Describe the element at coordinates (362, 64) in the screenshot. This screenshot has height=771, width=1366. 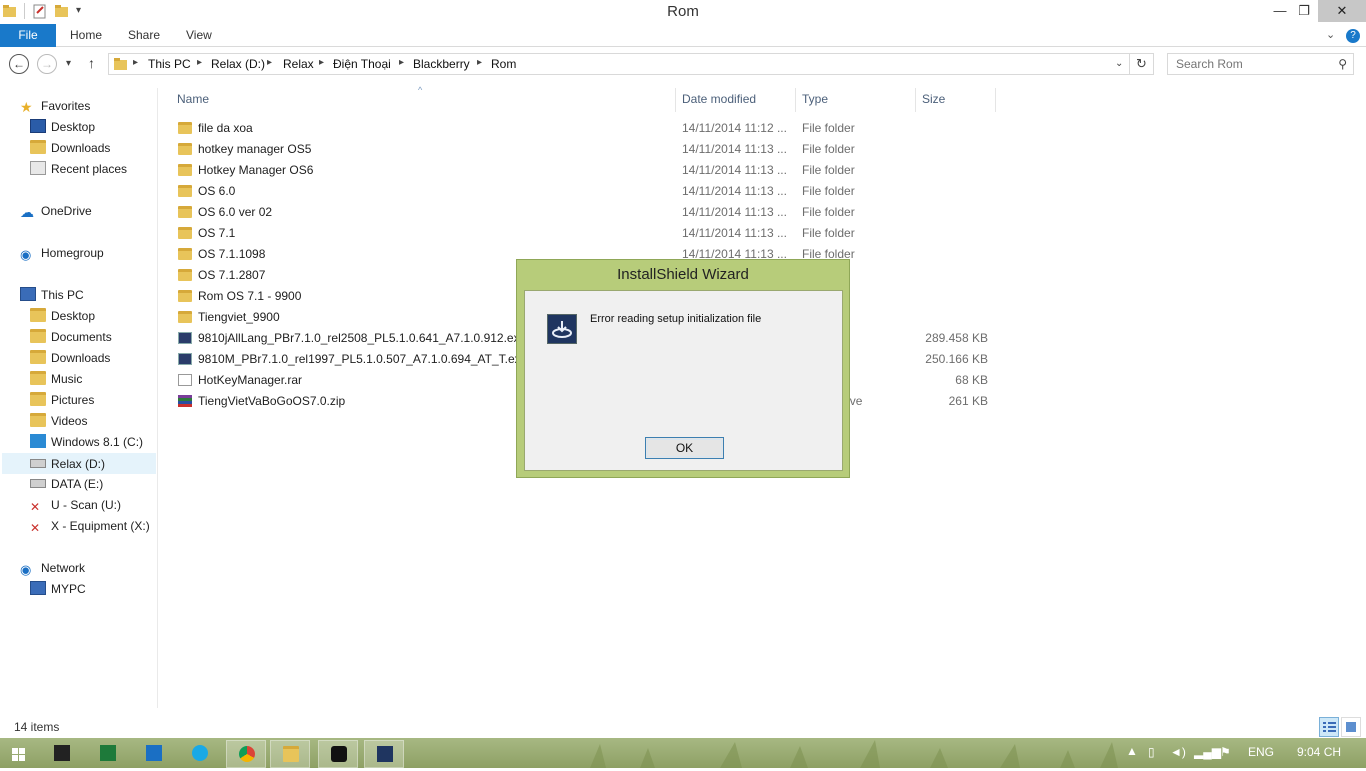
I see `breadcrumb-dien-thoai: Điện Thoại` at that location.